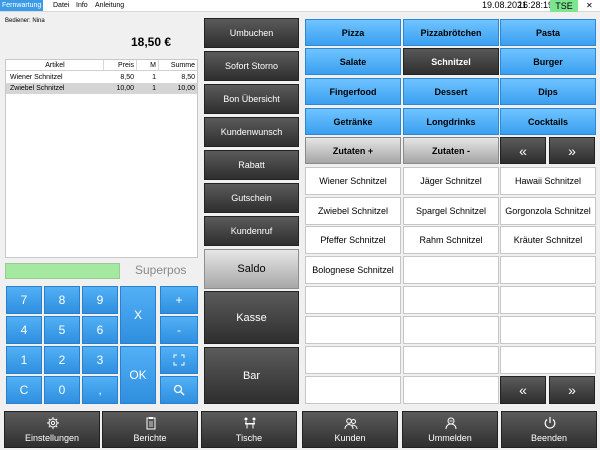  Describe the element at coordinates (251, 132) in the screenshot. I see `kundenwunsch-button: Kundenwunsch` at that location.